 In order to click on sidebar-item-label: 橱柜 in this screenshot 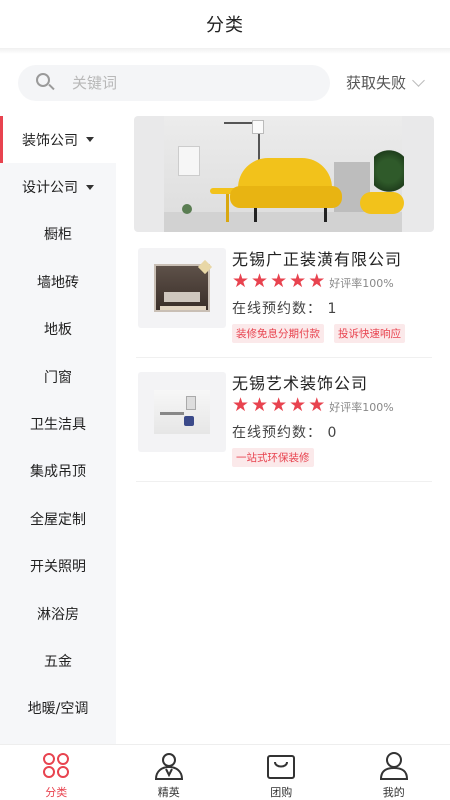, I will do `click(58, 235)`.